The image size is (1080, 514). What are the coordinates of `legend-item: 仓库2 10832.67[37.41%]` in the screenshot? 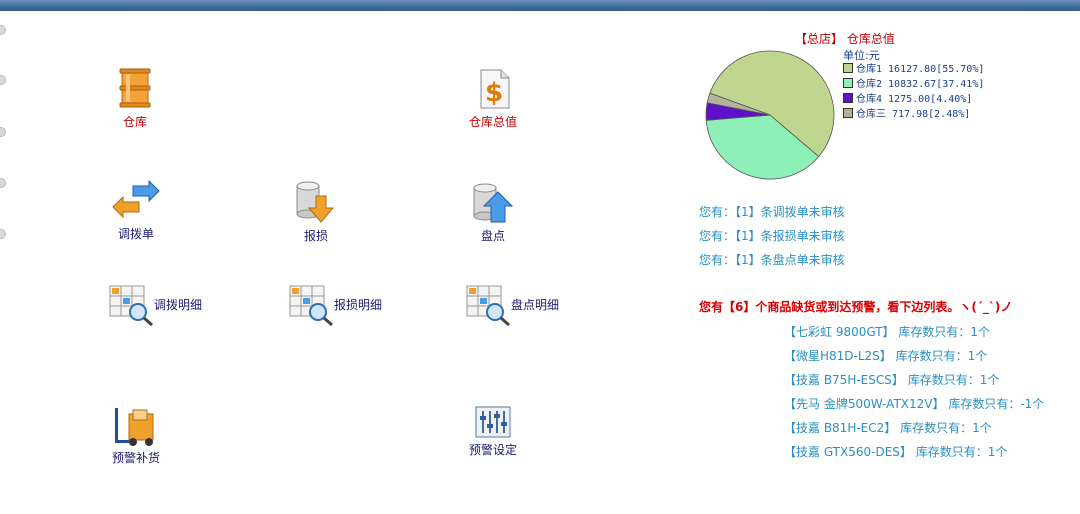 It's located at (913, 84).